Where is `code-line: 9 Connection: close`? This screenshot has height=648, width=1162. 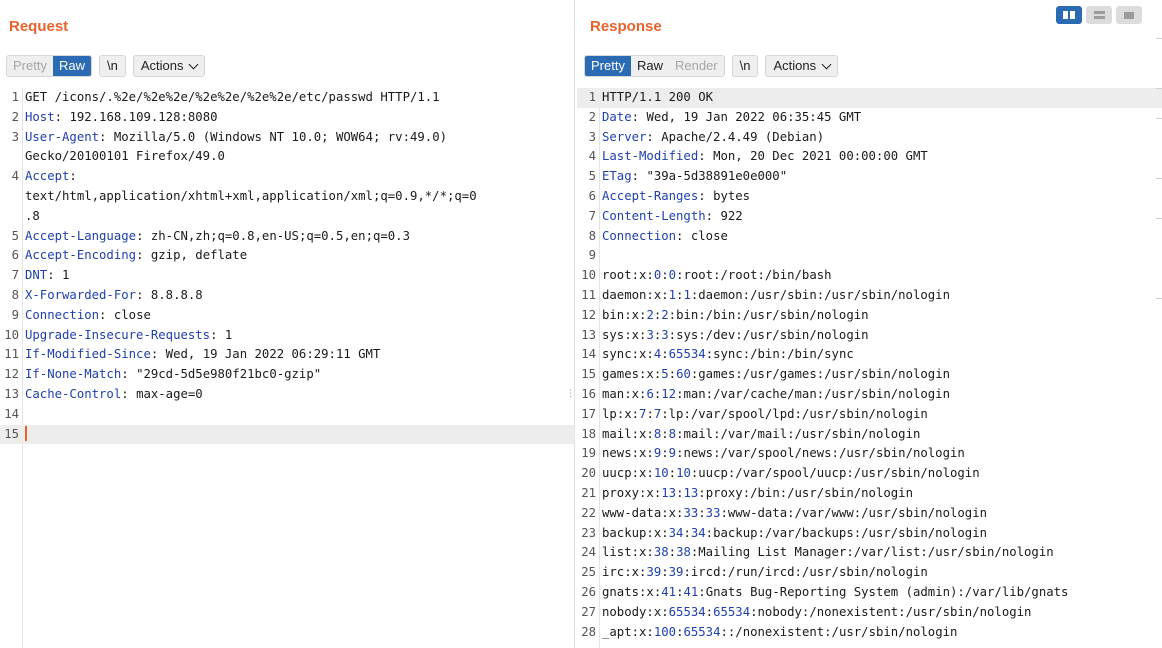 code-line: 9 Connection: close is located at coordinates (287, 316).